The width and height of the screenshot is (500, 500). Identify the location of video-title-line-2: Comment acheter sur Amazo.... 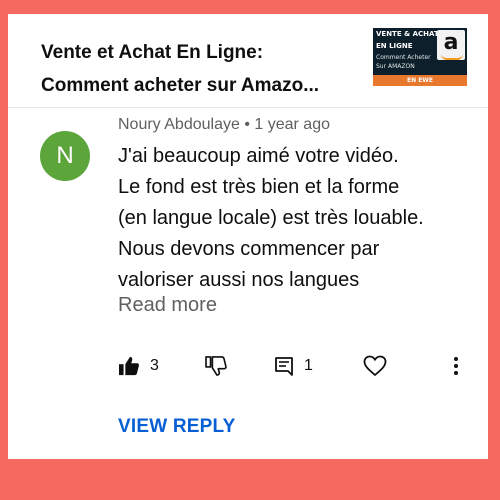
(180, 85).